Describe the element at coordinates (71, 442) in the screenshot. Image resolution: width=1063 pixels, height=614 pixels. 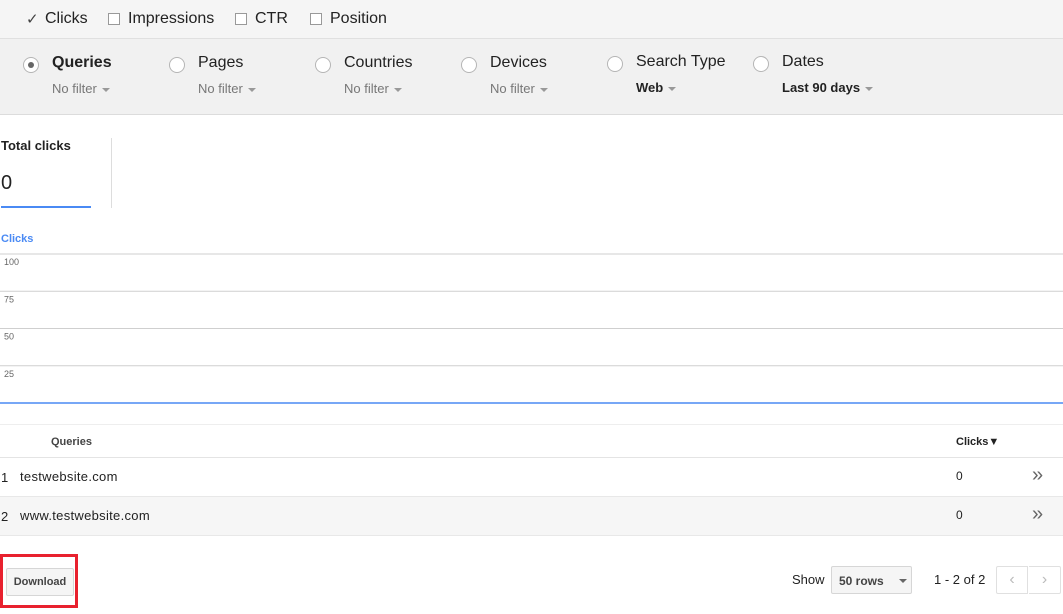
I see `column-header-queries: Queries` at that location.